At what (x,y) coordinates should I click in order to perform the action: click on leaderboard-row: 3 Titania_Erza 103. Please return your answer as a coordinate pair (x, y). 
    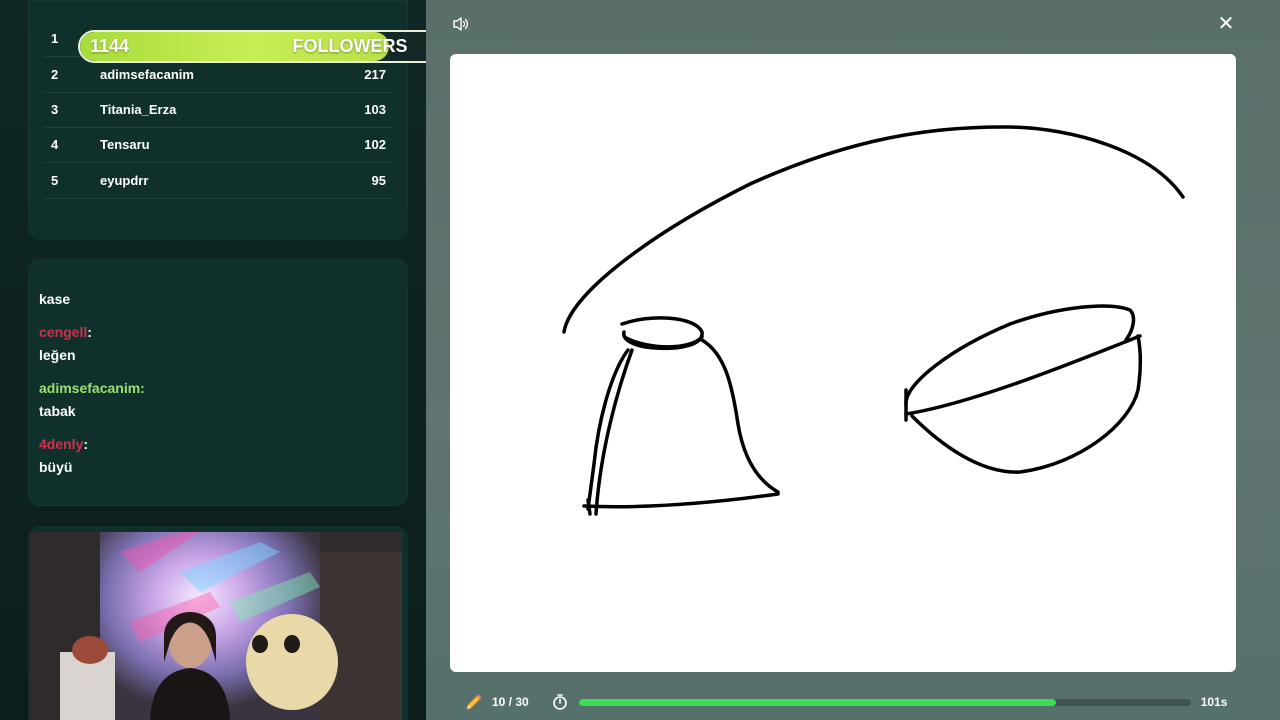
    Looking at the image, I should click on (219, 110).